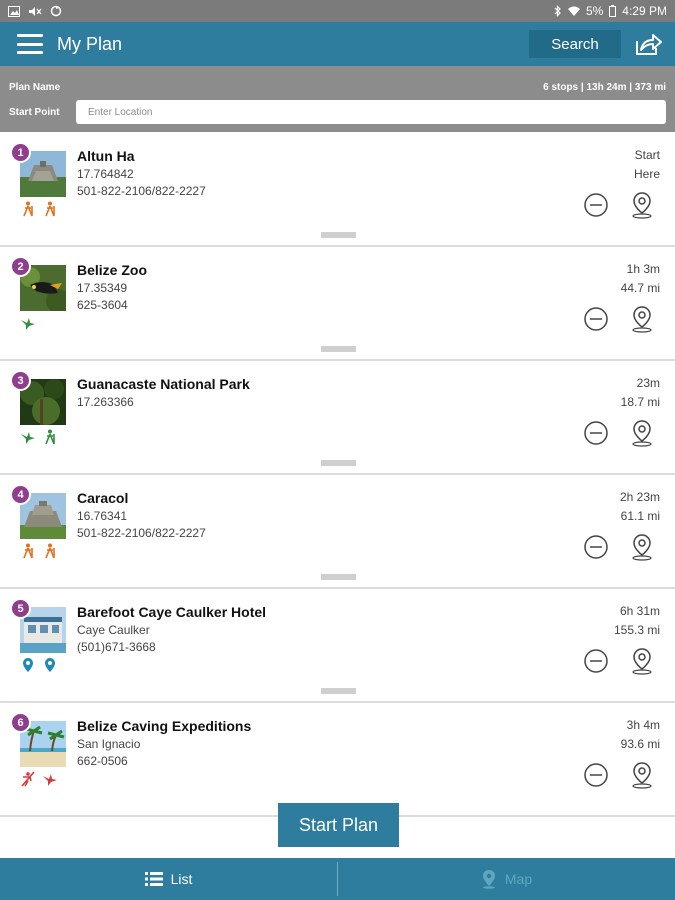 The height and width of the screenshot is (900, 675). Describe the element at coordinates (337, 11) in the screenshot. I see `status-bar: 5% 4:29 PM` at that location.